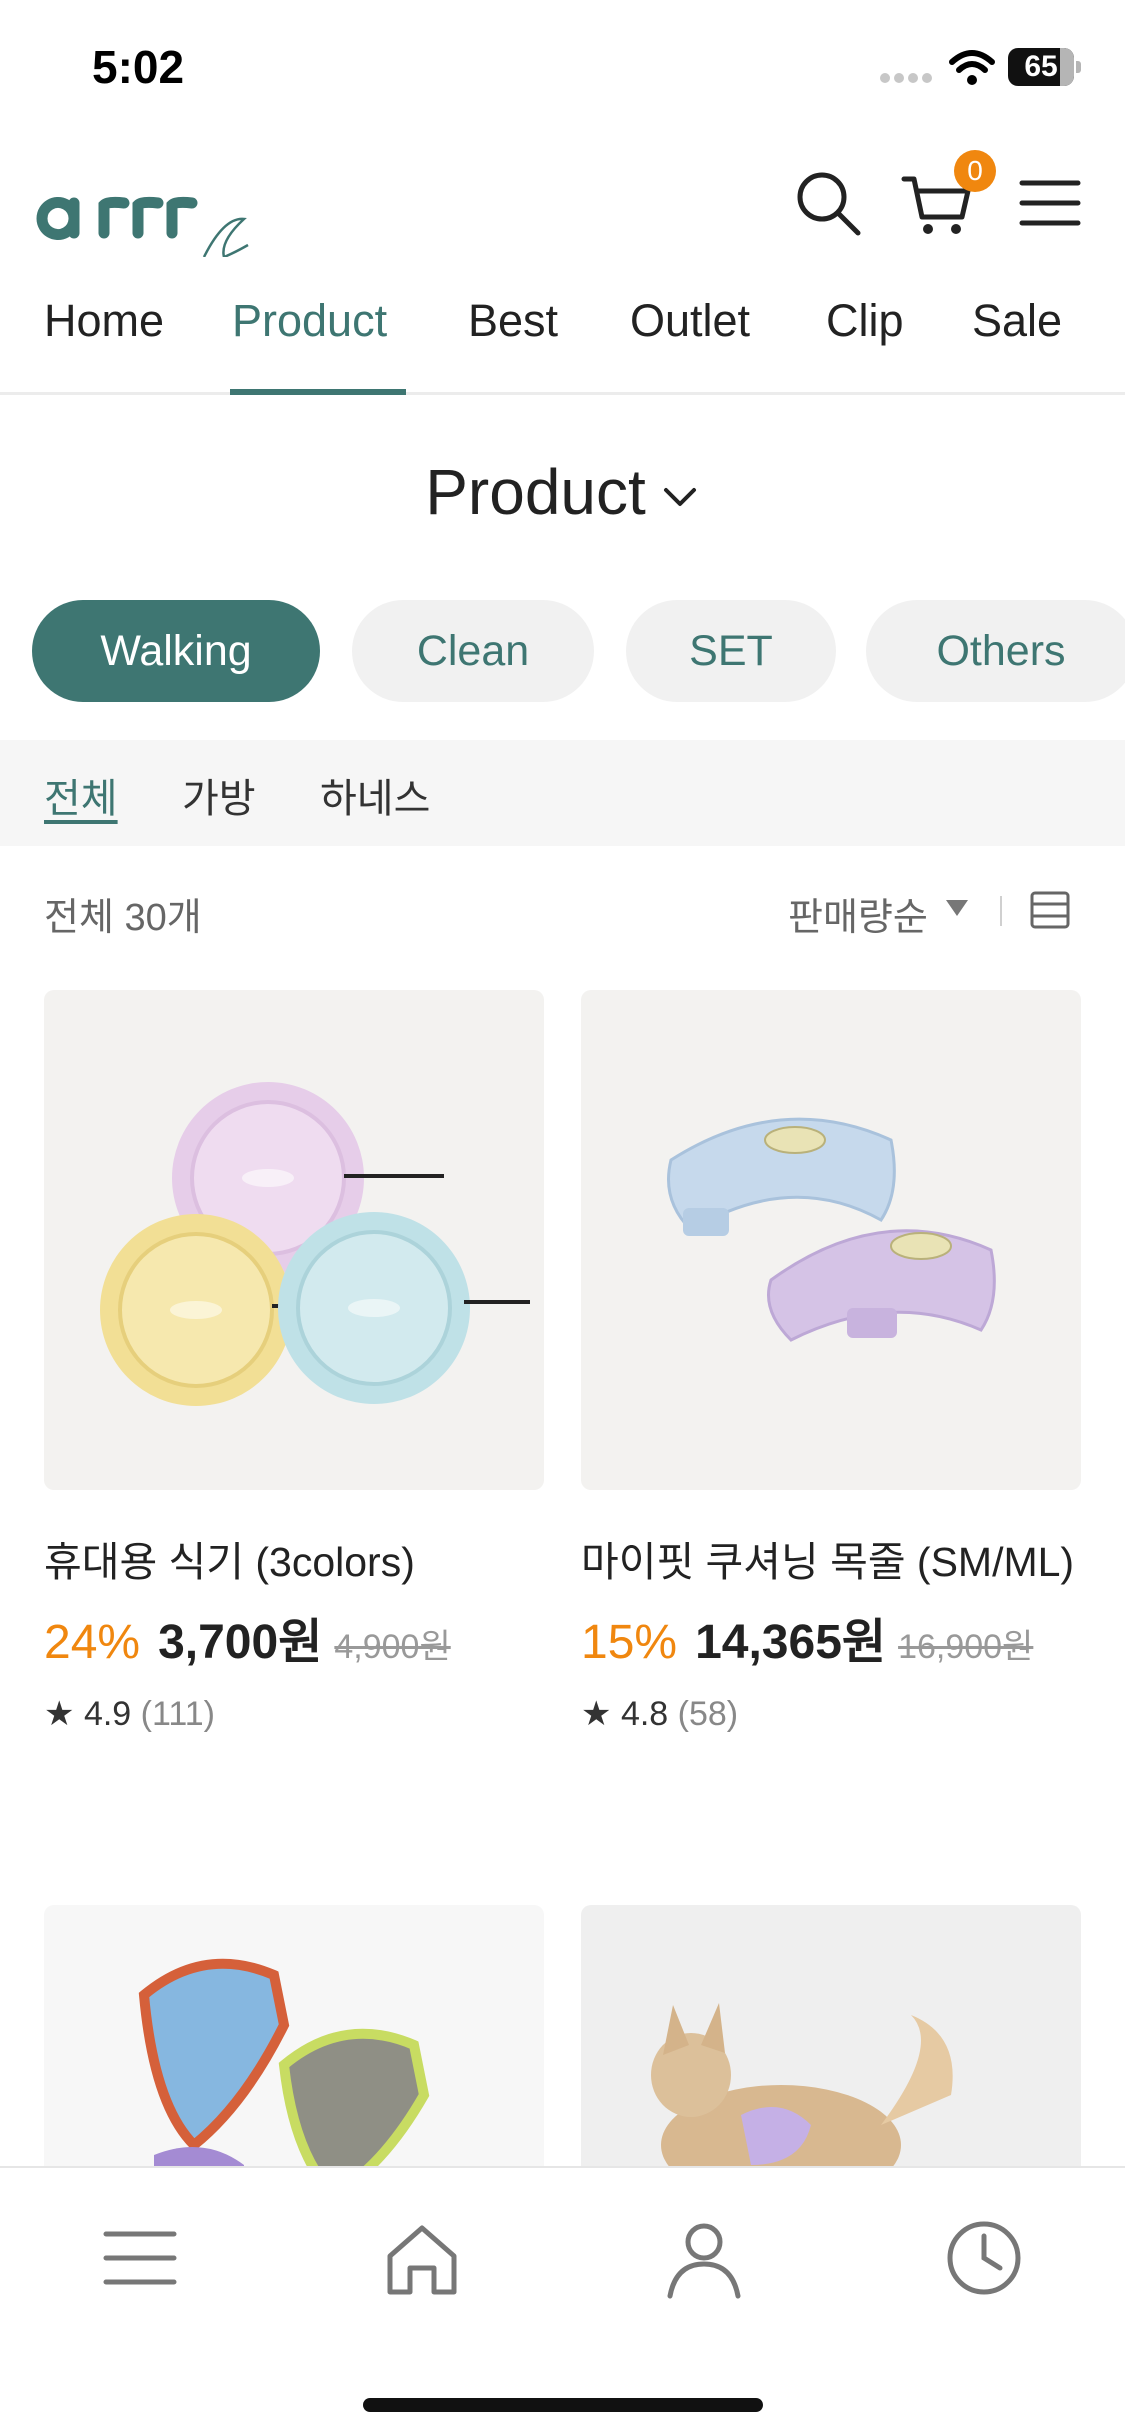 This screenshot has width=1125, height=2436. Describe the element at coordinates (535, 492) in the screenshot. I see `page-title: Product` at that location.